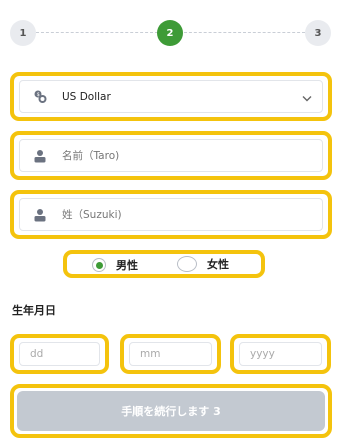 Image resolution: width=341 pixels, height=445 pixels. Describe the element at coordinates (171, 155) in the screenshot. I see `first-name-field: 名前（Taro)` at that location.